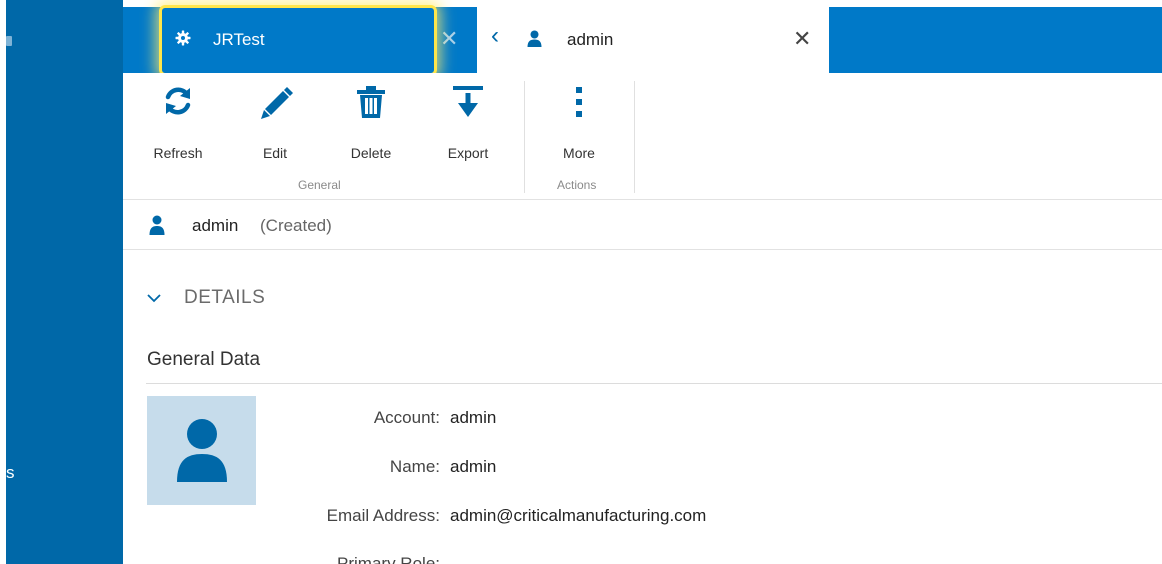 This screenshot has height=564, width=1162. What do you see at coordinates (468, 101) in the screenshot?
I see `export-icon` at bounding box center [468, 101].